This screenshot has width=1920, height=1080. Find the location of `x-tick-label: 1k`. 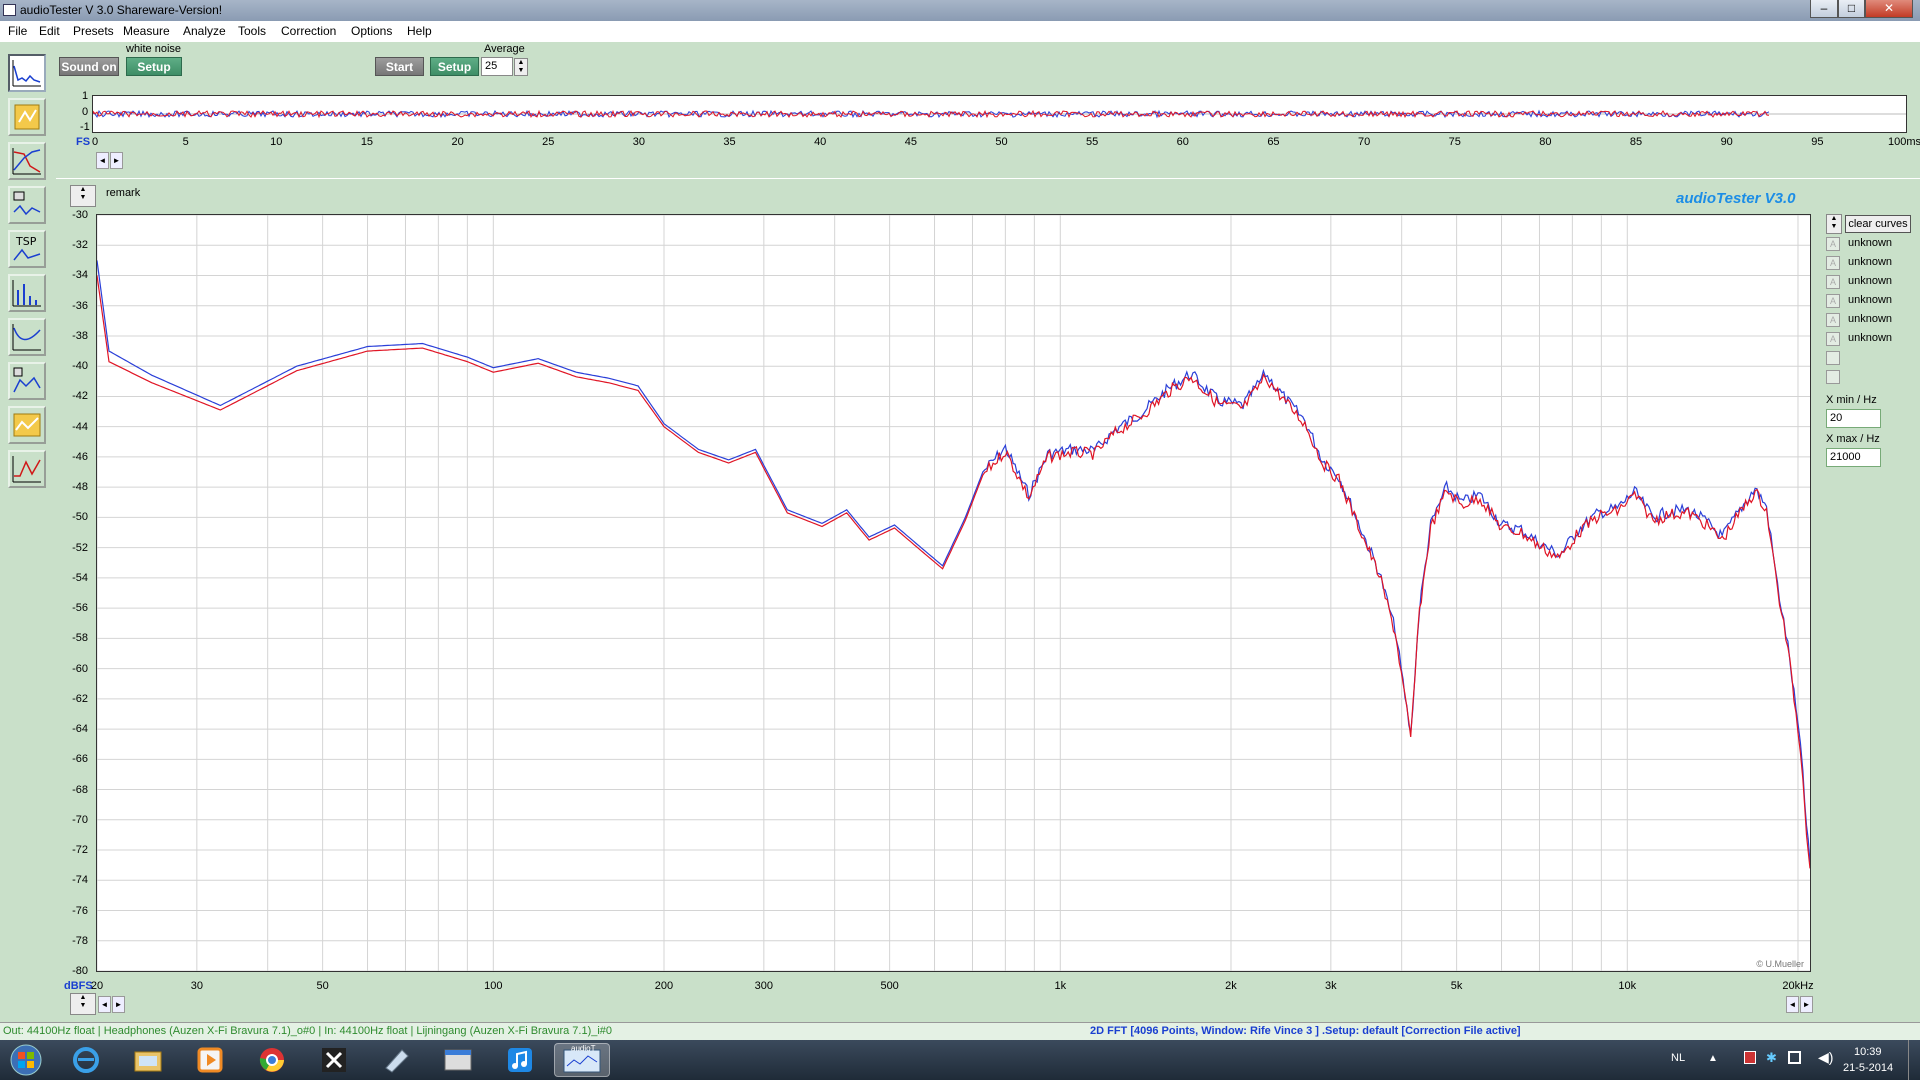

x-tick-label: 1k is located at coordinates (1060, 986).